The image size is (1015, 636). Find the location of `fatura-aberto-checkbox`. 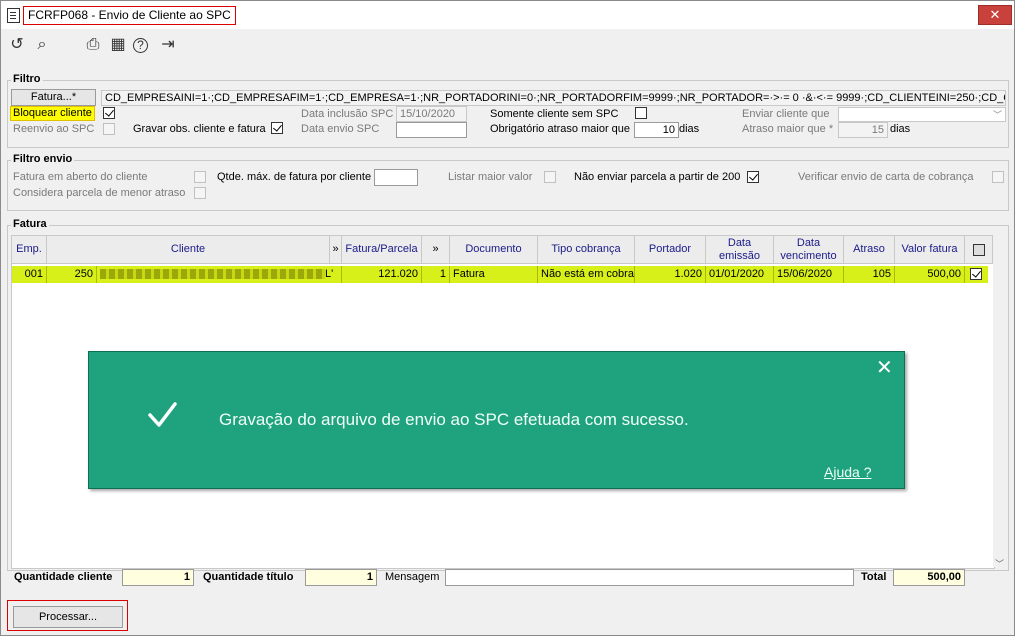

fatura-aberto-checkbox is located at coordinates (200, 177).